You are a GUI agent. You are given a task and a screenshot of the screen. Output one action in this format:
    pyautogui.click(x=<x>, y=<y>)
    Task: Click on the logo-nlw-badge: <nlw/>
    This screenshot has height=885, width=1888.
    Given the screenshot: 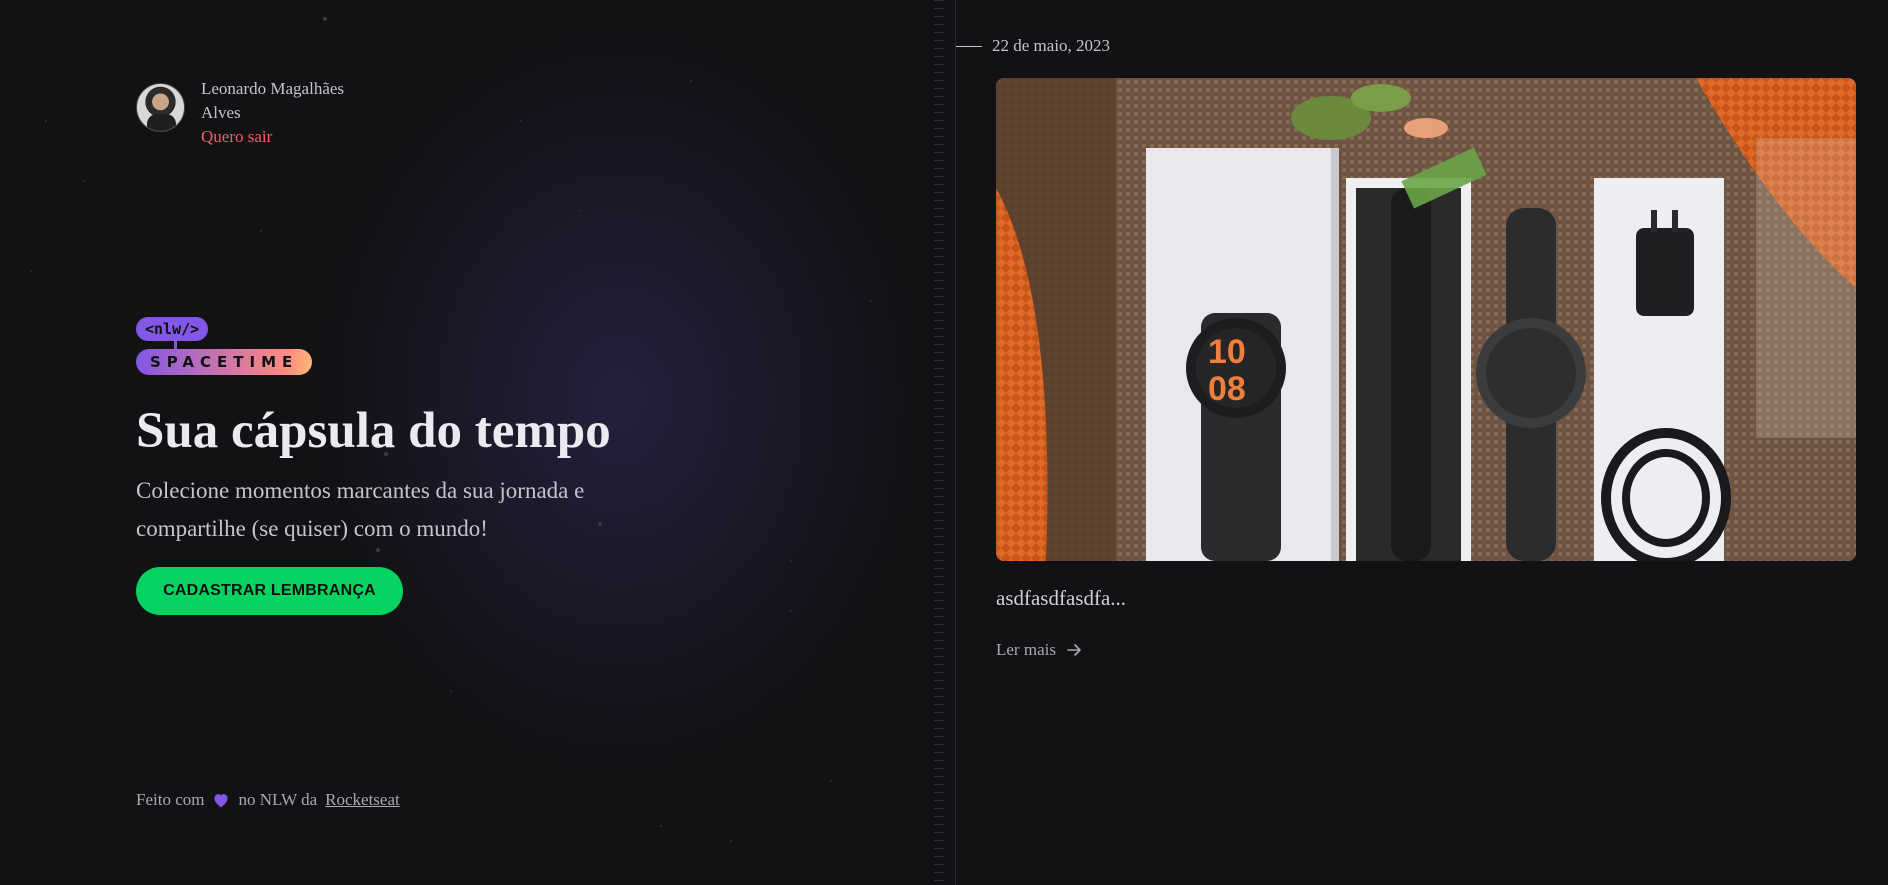 What is the action you would take?
    pyautogui.click(x=172, y=329)
    